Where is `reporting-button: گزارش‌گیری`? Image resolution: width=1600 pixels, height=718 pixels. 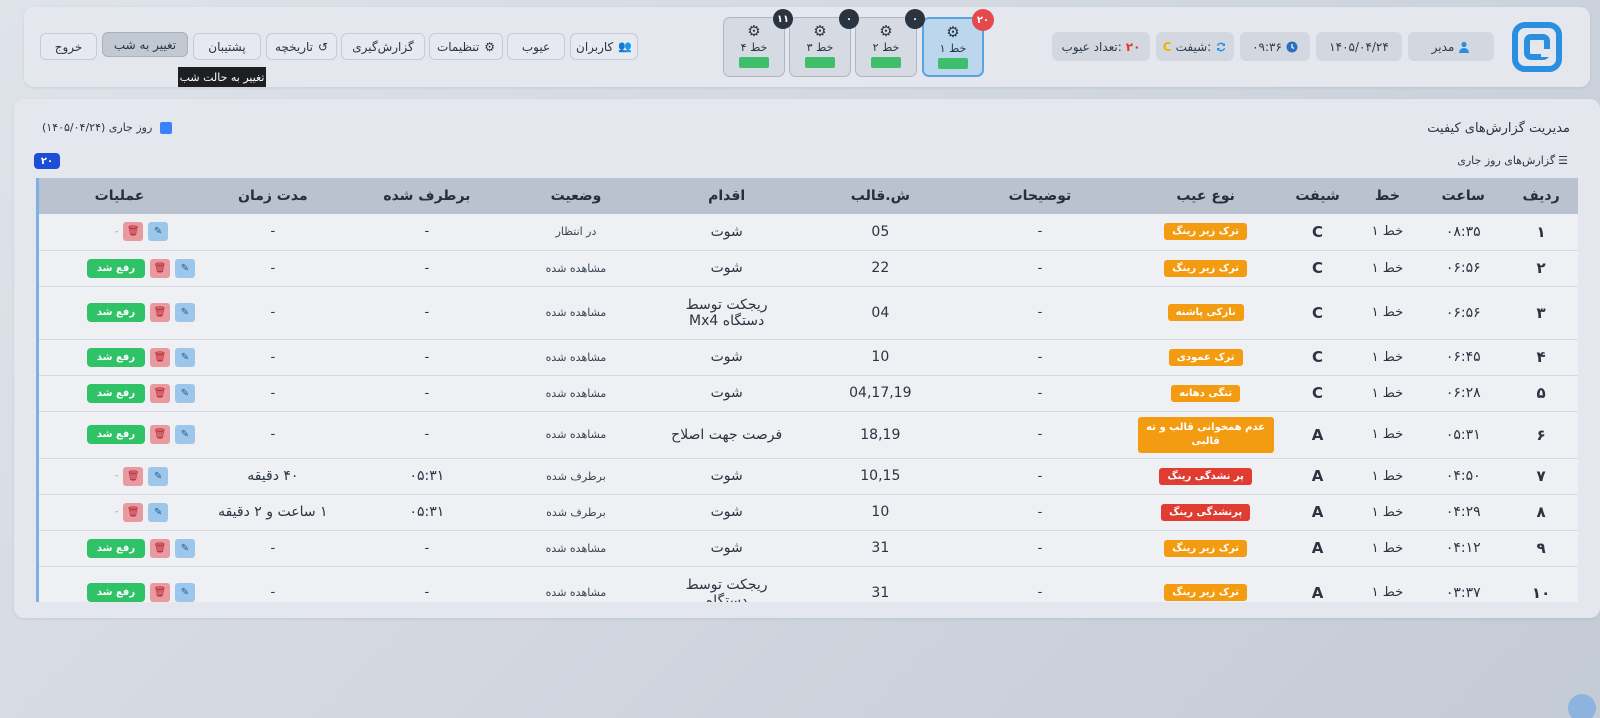 reporting-button: گزارش‌گیری is located at coordinates (383, 46).